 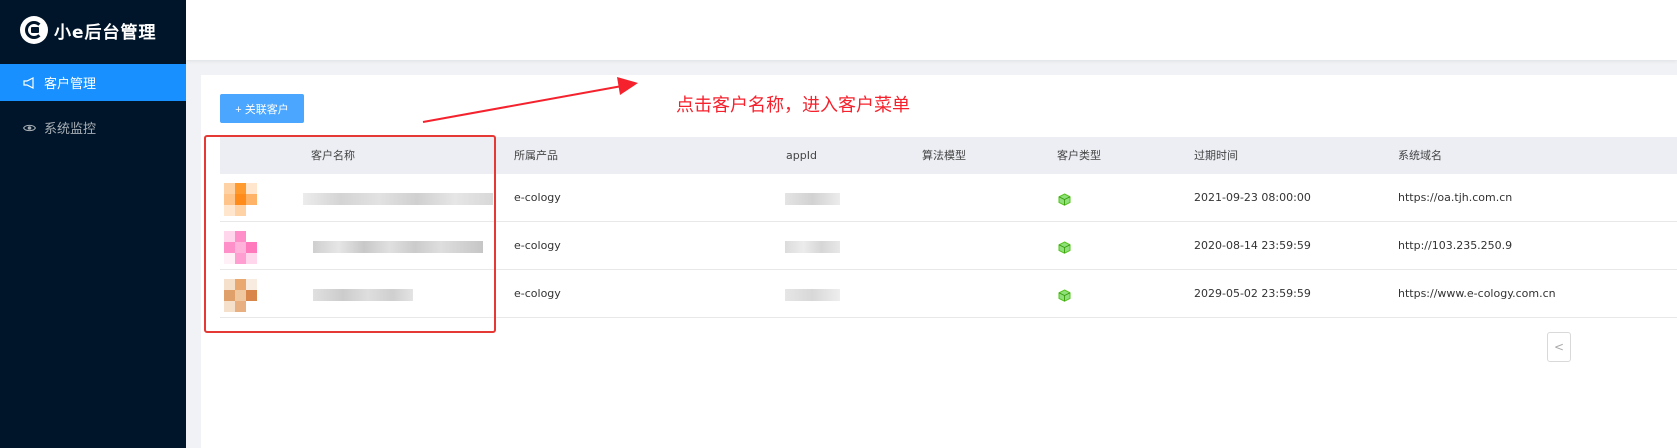 I want to click on add-customer-button: + 关联客户, so click(x=262, y=108).